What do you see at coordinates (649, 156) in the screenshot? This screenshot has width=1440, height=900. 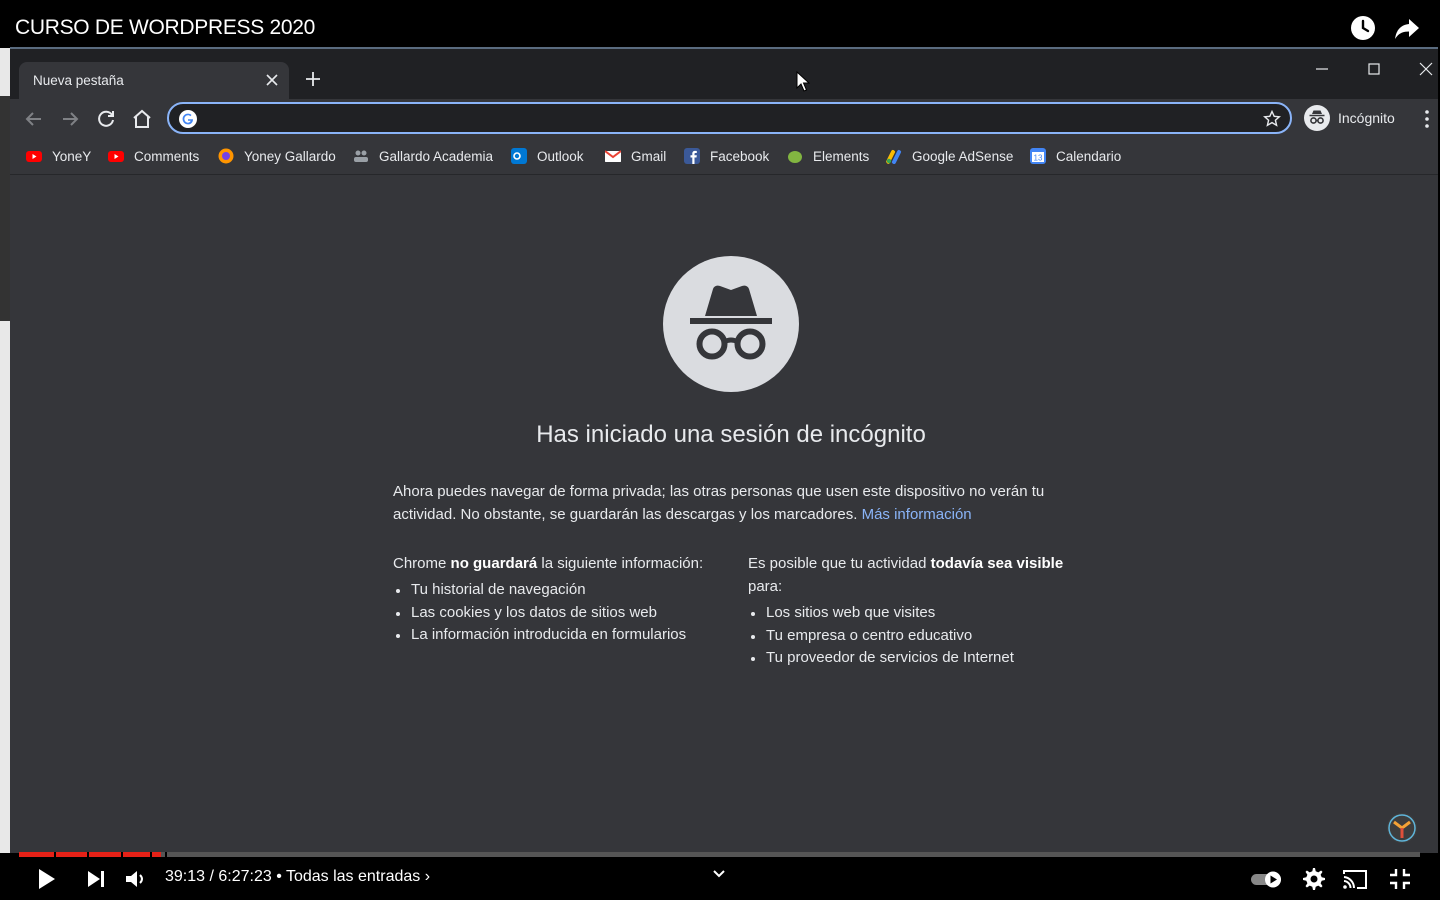 I see `bookmark-label: Gmail` at bounding box center [649, 156].